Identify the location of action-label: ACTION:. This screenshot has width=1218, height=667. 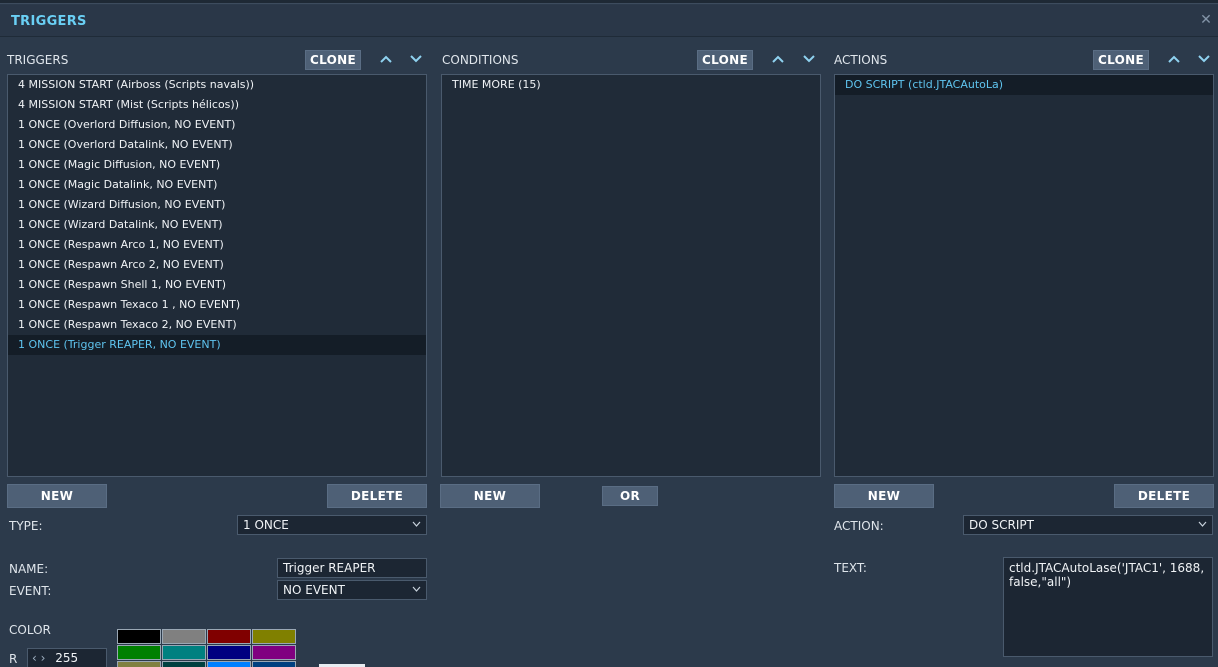
(859, 526).